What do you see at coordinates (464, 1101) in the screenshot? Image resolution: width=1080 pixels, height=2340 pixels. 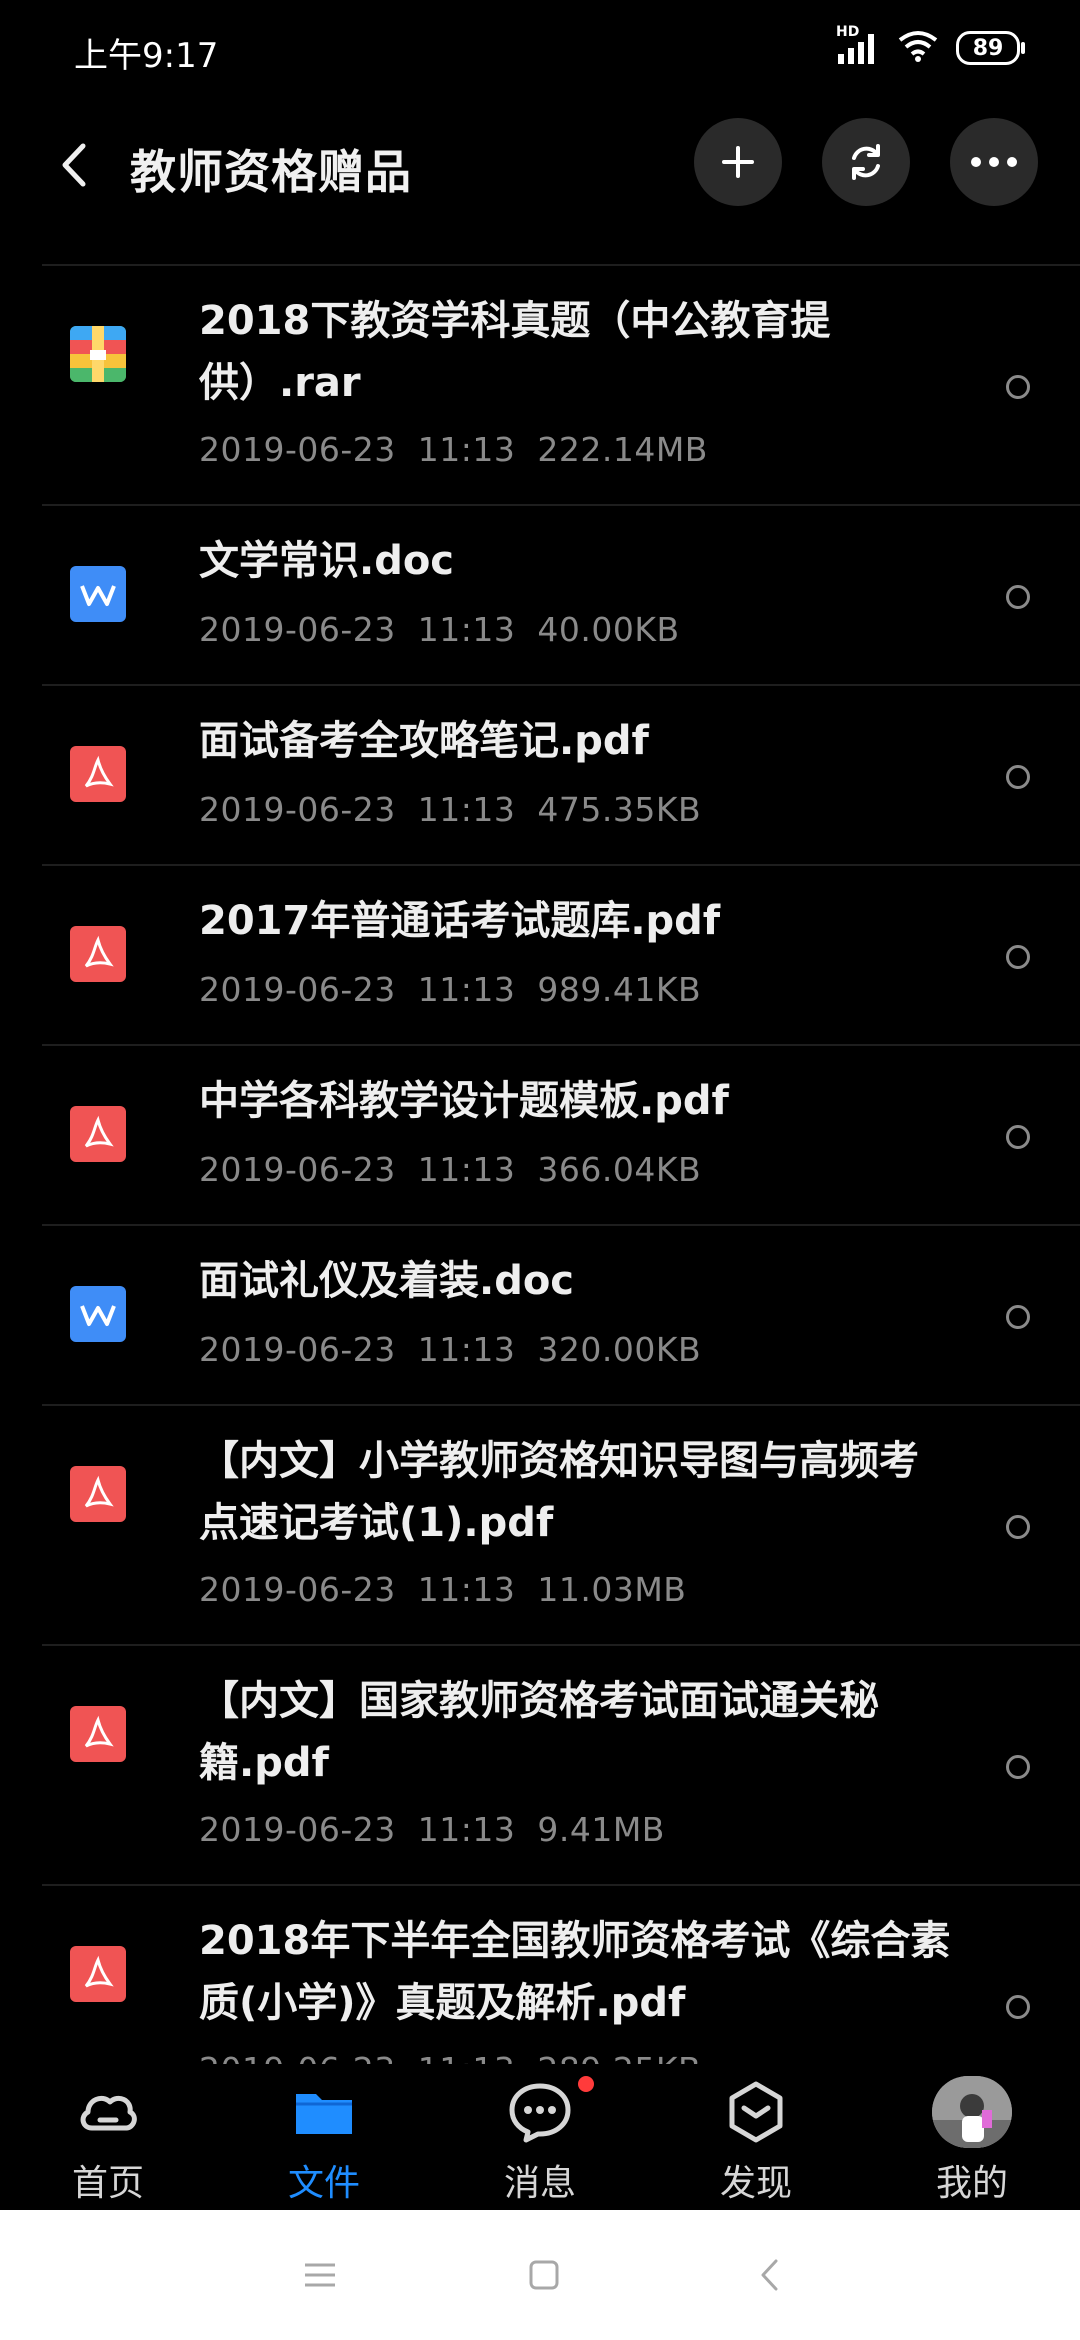 I see `file-name: 中学各科教学设计题模板.pdf` at bounding box center [464, 1101].